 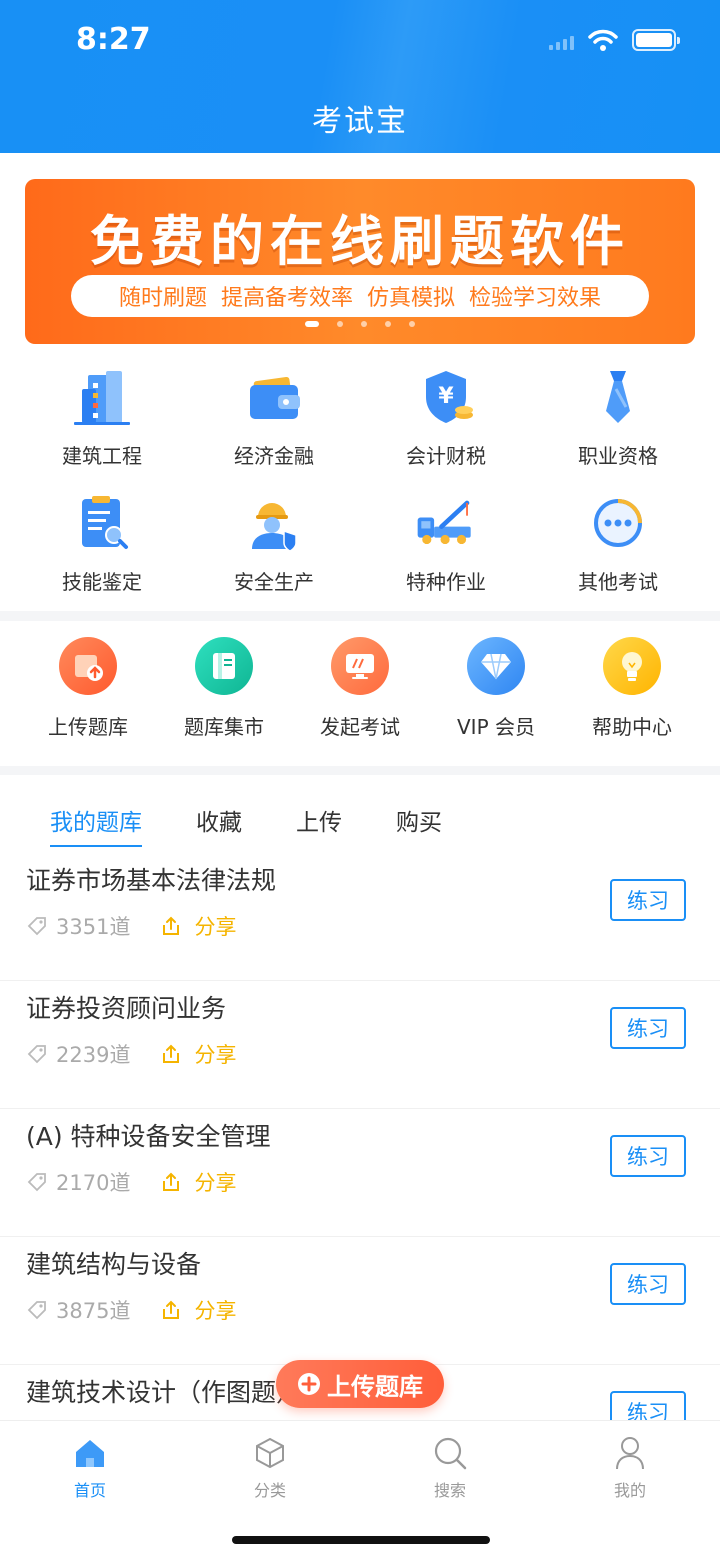 I want to click on quick-upload-bank: 上传题库, so click(x=88, y=693).